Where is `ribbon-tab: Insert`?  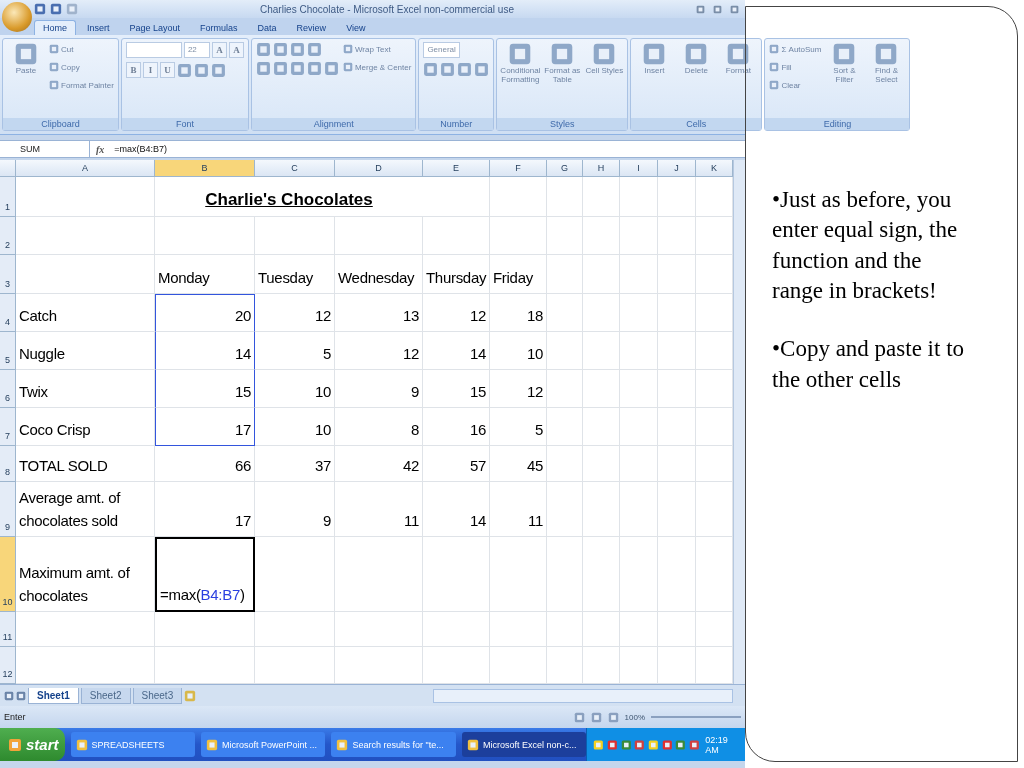
ribbon-tab: Insert is located at coordinates (98, 27).